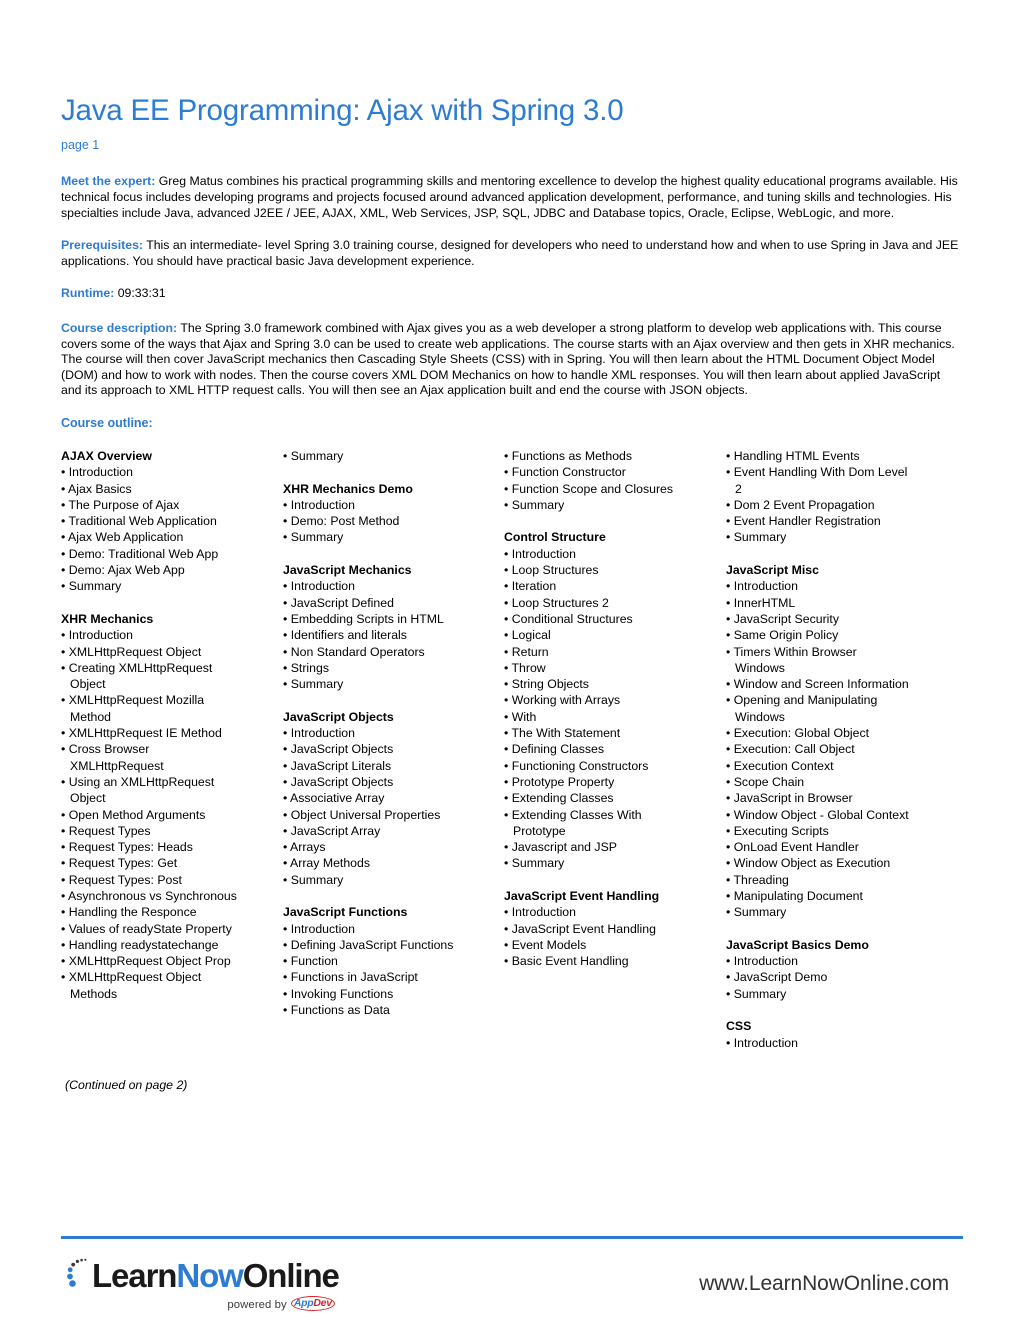  What do you see at coordinates (121, 879) in the screenshot?
I see `outline-item: • Request Types: Post` at bounding box center [121, 879].